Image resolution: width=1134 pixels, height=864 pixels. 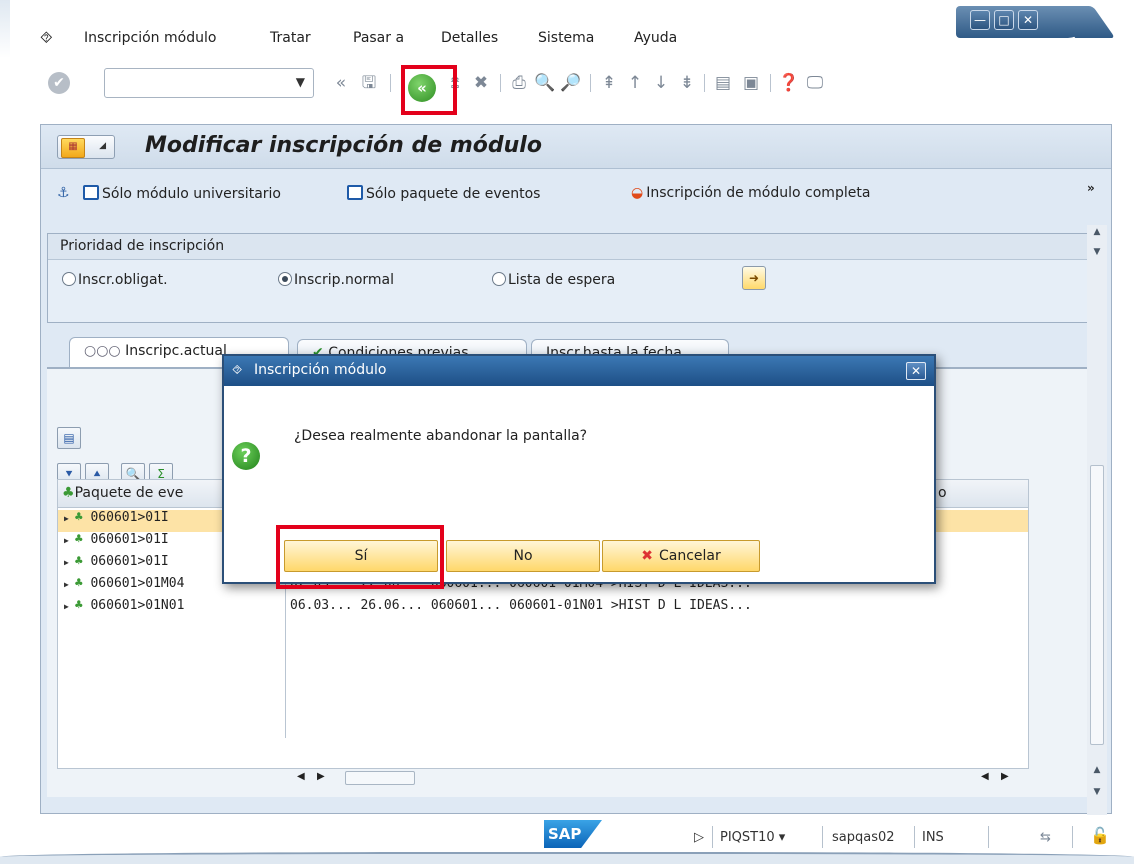 I want to click on menu-item-tratar: Tratar, so click(x=290, y=38).